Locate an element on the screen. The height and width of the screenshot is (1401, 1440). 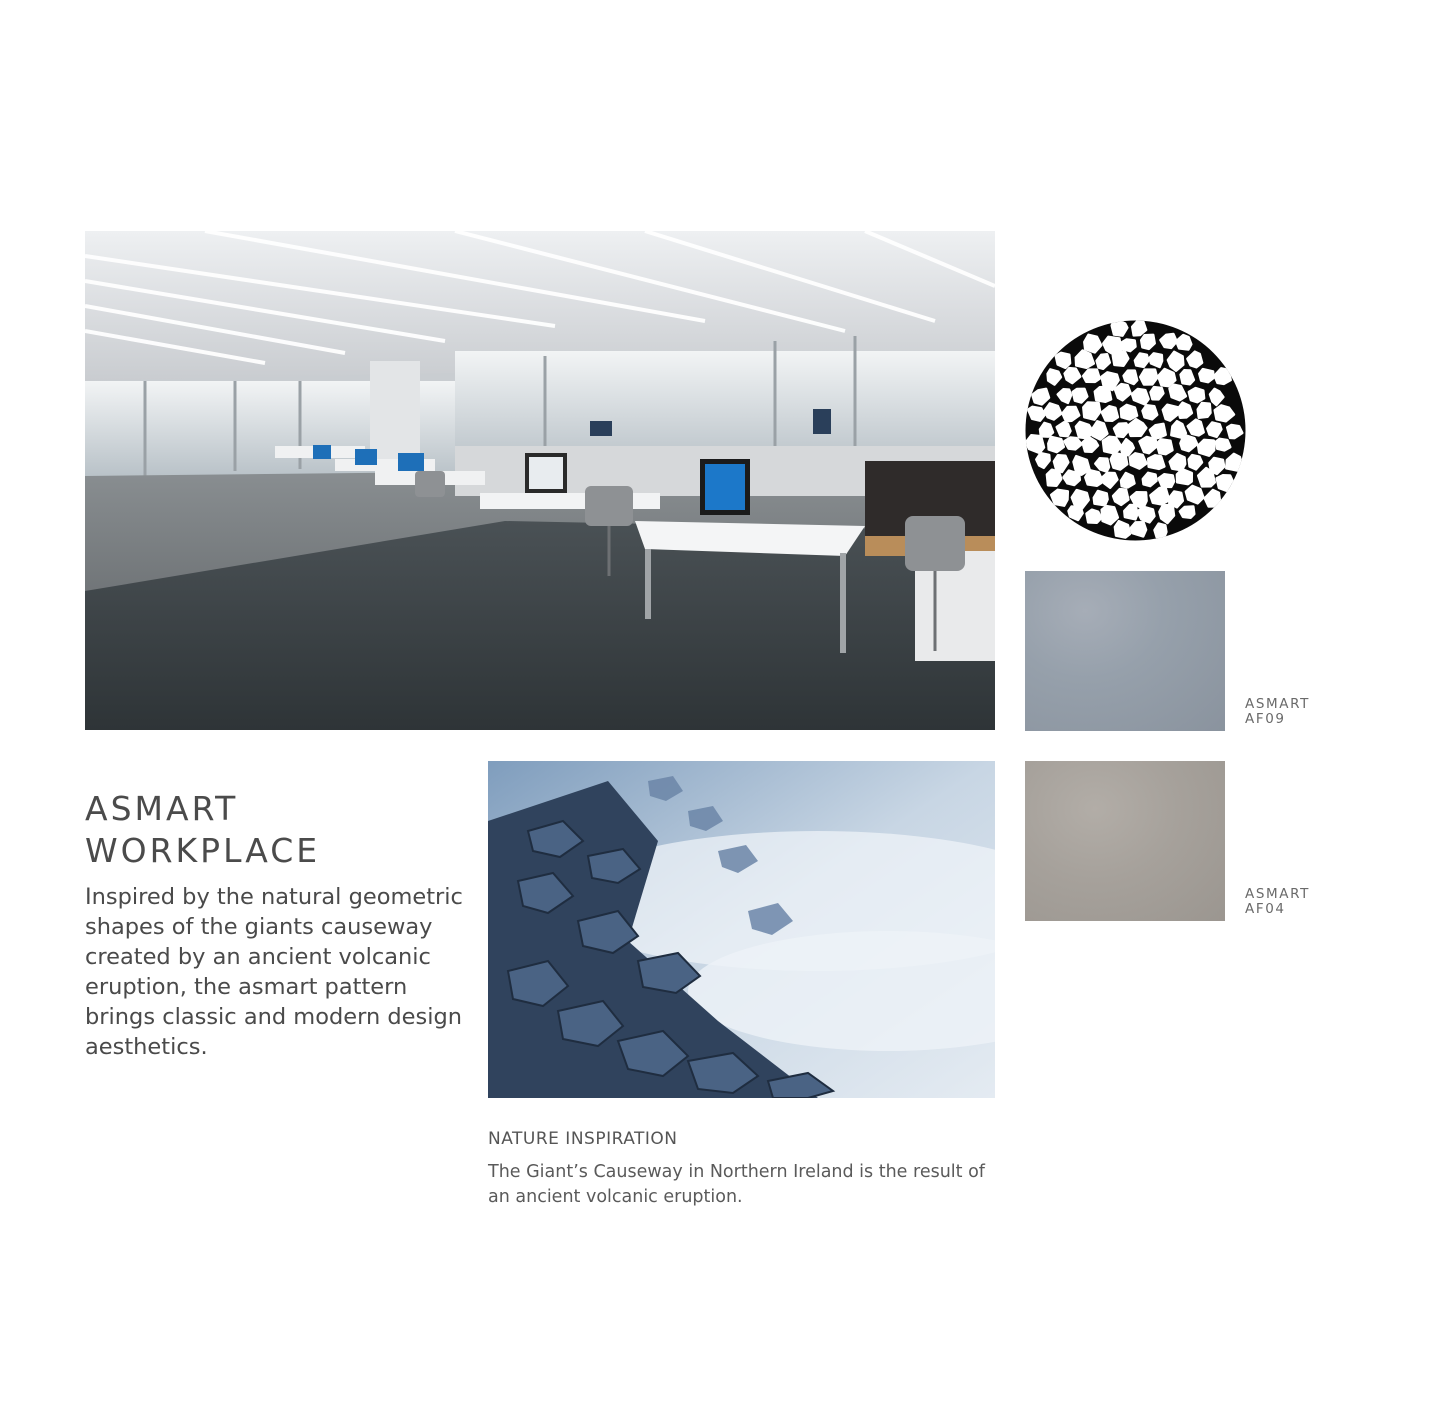
swatch-af04 is located at coordinates (1125, 841).